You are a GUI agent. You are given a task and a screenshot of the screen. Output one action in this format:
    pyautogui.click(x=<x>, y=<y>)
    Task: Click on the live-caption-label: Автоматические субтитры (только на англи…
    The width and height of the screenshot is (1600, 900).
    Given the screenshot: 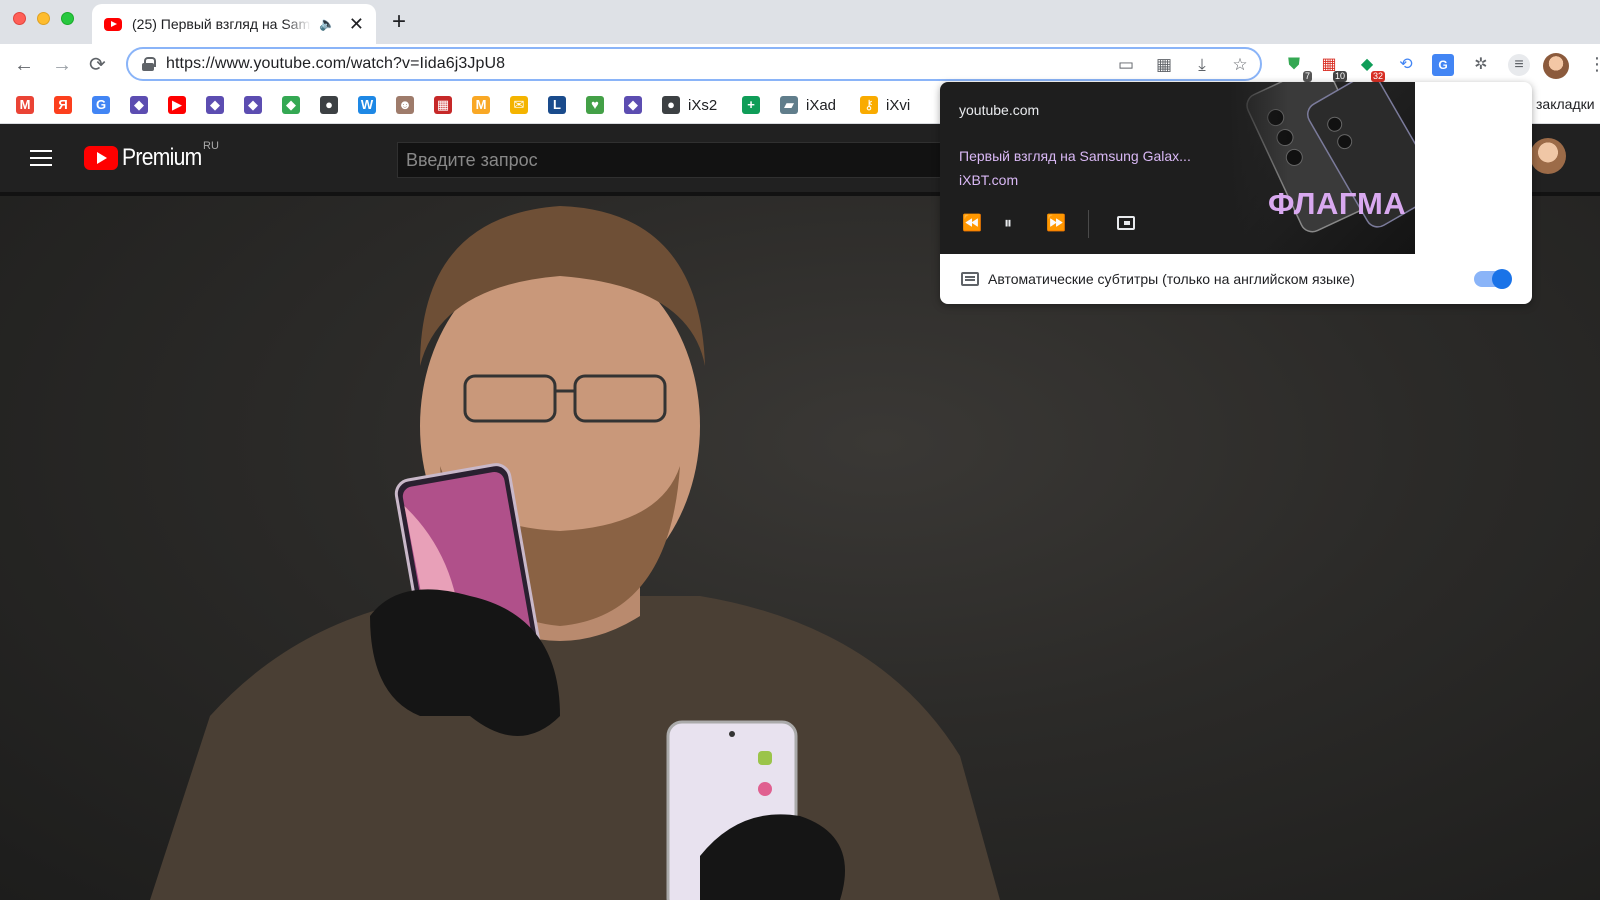 What is the action you would take?
    pyautogui.click(x=1171, y=279)
    